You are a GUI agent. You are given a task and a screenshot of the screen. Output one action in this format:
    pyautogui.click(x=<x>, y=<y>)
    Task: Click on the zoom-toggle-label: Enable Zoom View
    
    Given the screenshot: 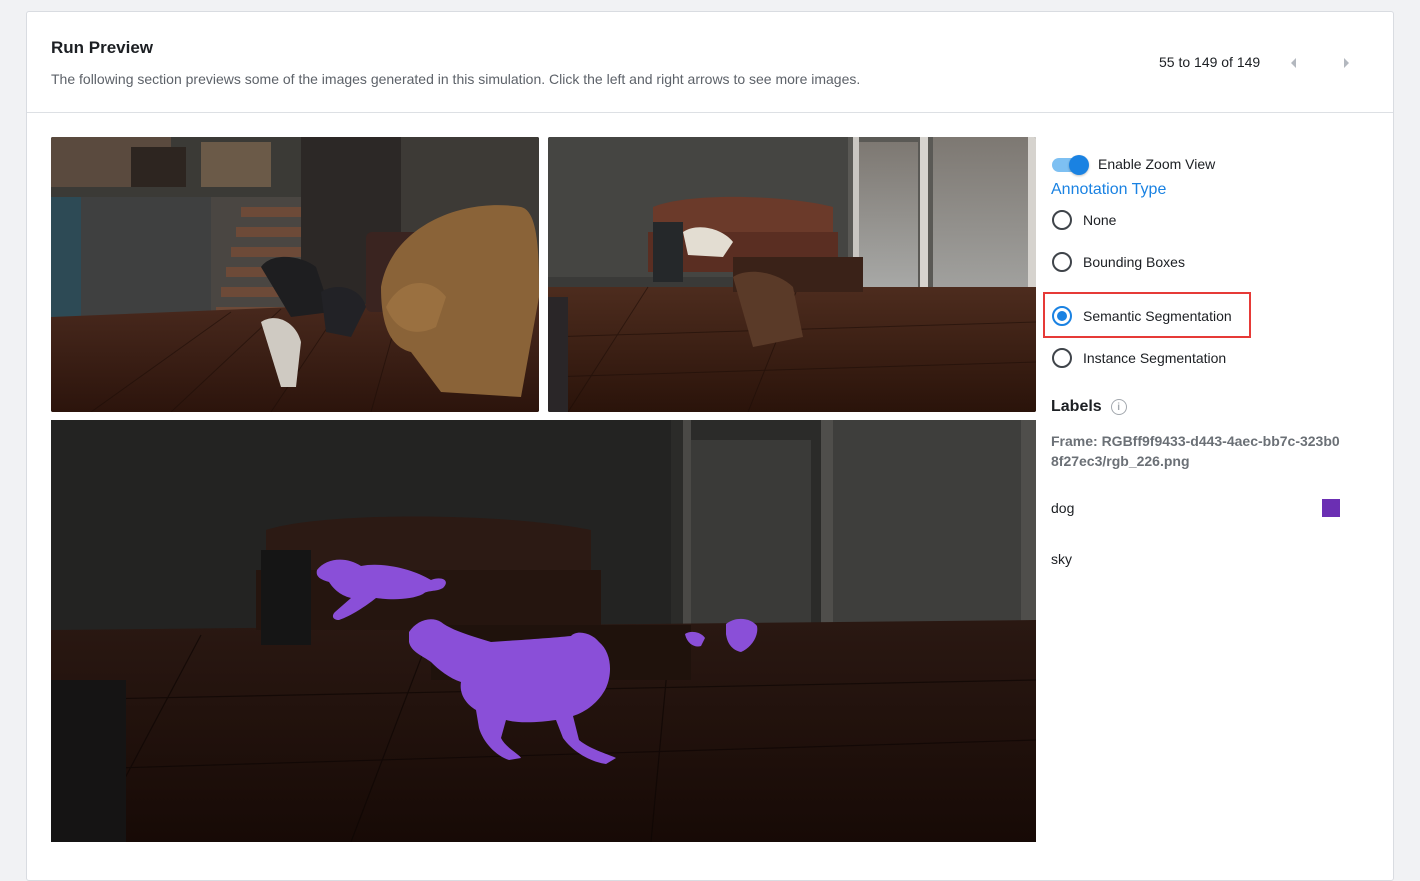 What is the action you would take?
    pyautogui.click(x=1157, y=164)
    